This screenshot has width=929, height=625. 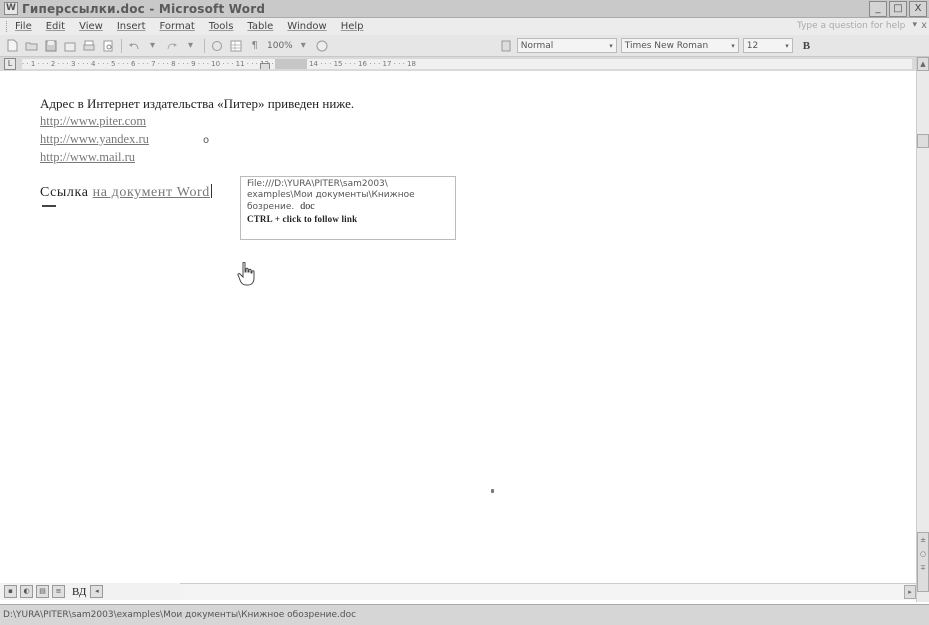 What do you see at coordinates (914, 25) in the screenshot?
I see `help-dropdown-icon: ▾` at bounding box center [914, 25].